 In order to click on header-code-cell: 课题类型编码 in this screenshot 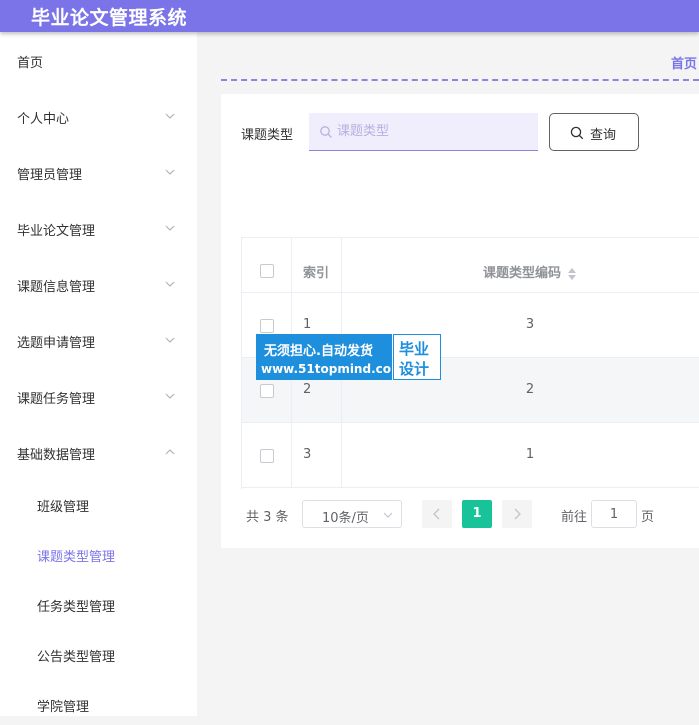, I will do `click(520, 265)`.